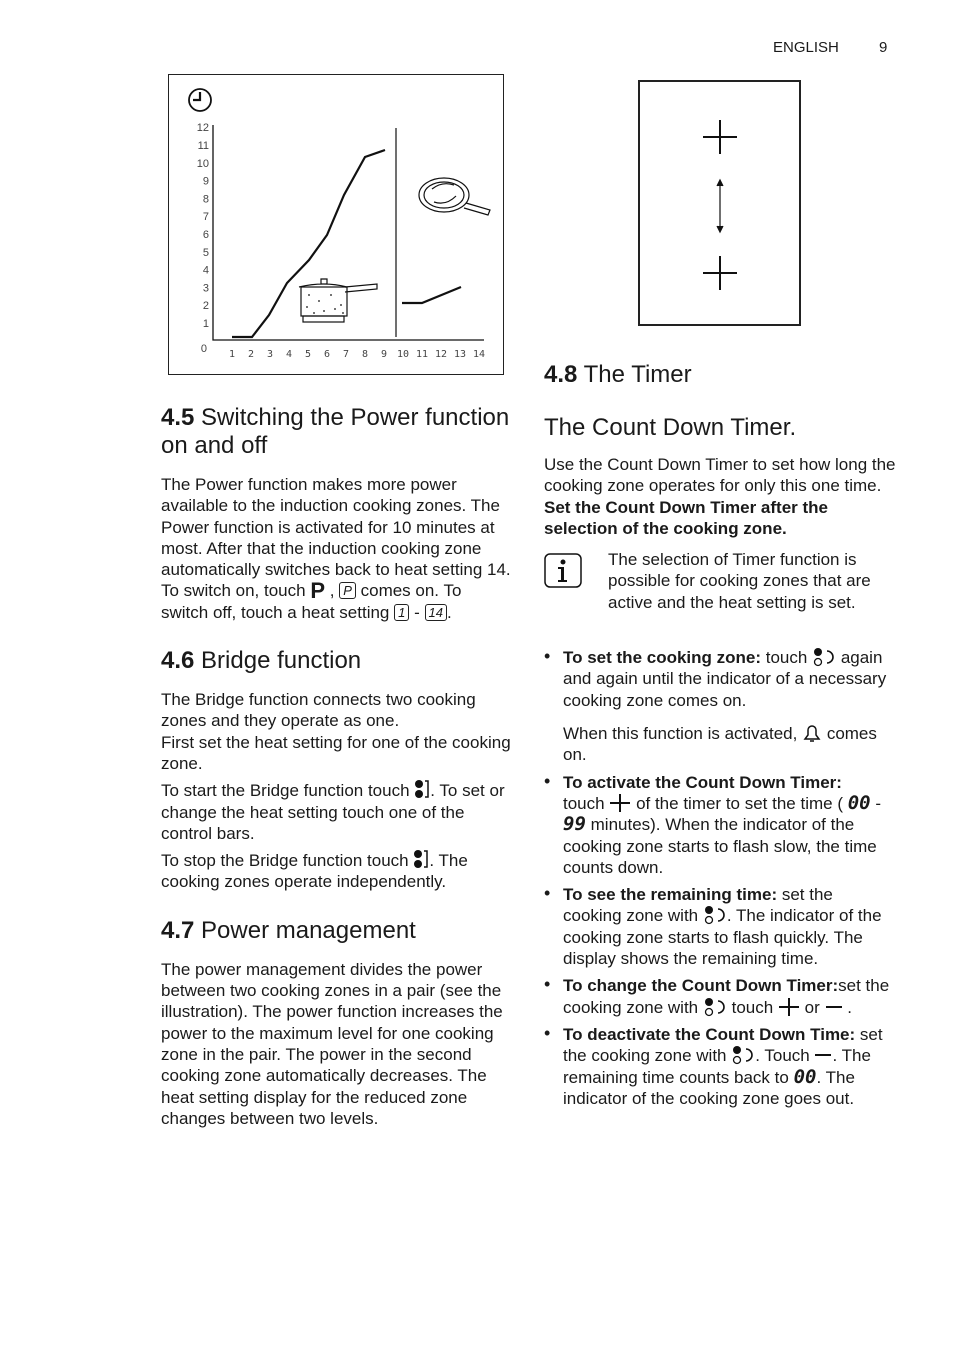 The width and height of the screenshot is (954, 1352). What do you see at coordinates (574, 824) in the screenshot?
I see `display-99: 99` at bounding box center [574, 824].